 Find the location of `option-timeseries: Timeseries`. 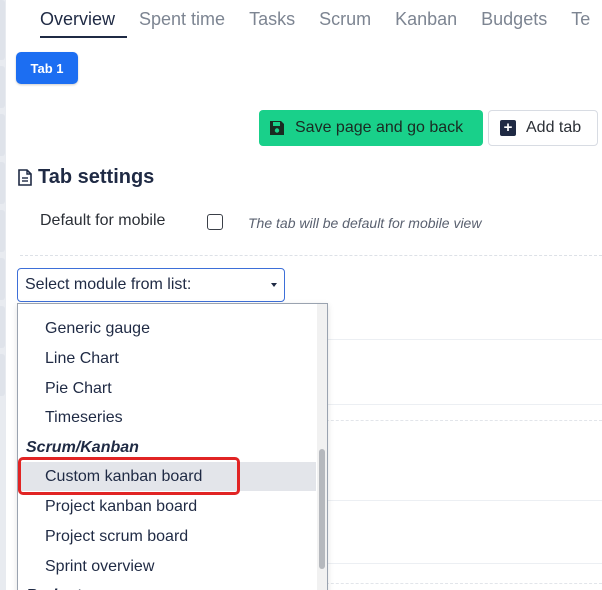

option-timeseries: Timeseries is located at coordinates (167, 417).